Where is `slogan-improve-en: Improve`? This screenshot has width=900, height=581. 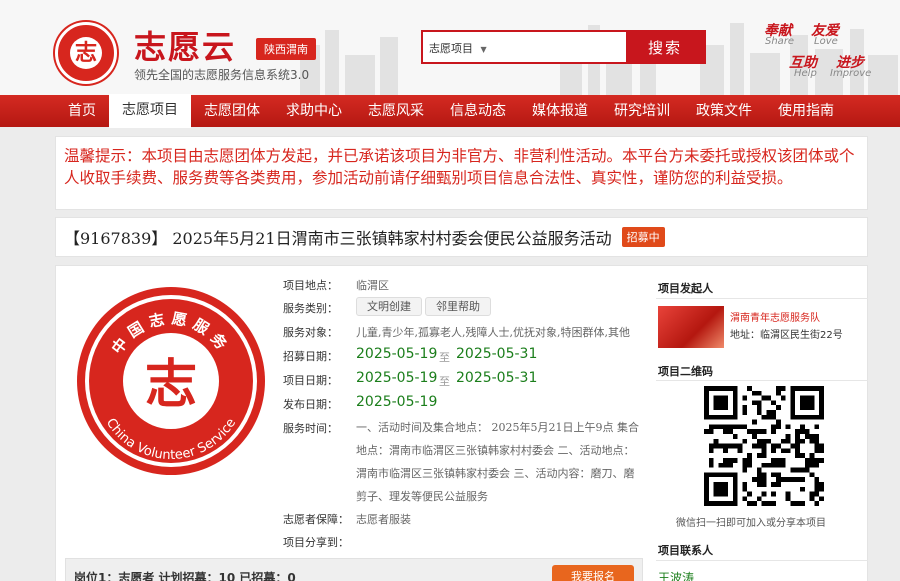 slogan-improve-en: Improve is located at coordinates (851, 73).